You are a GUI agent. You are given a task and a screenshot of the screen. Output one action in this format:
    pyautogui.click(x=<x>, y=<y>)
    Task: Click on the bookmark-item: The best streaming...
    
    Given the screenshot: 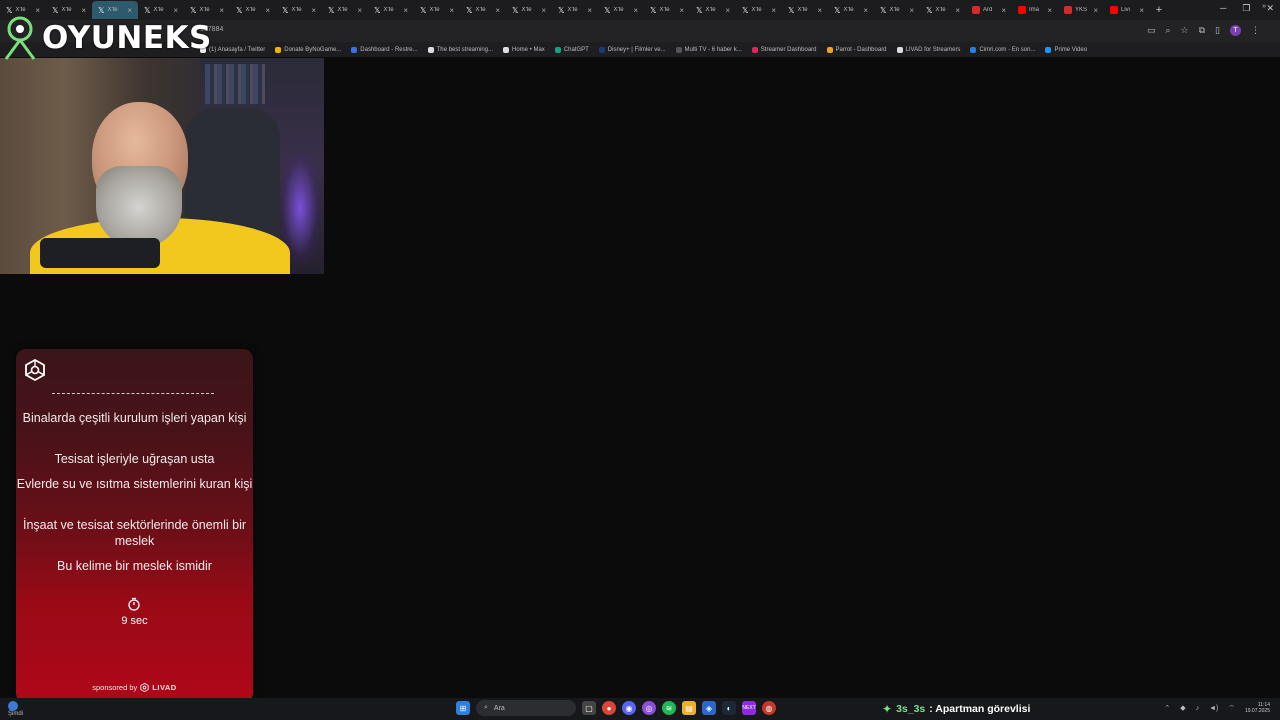 What is the action you would take?
    pyautogui.click(x=460, y=49)
    